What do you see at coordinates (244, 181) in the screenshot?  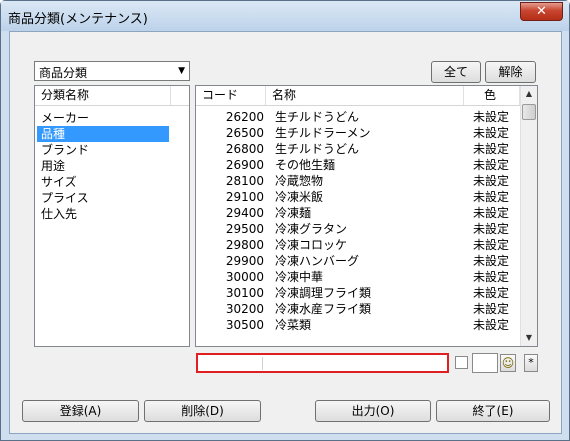 I see `cell-code: 28100` at bounding box center [244, 181].